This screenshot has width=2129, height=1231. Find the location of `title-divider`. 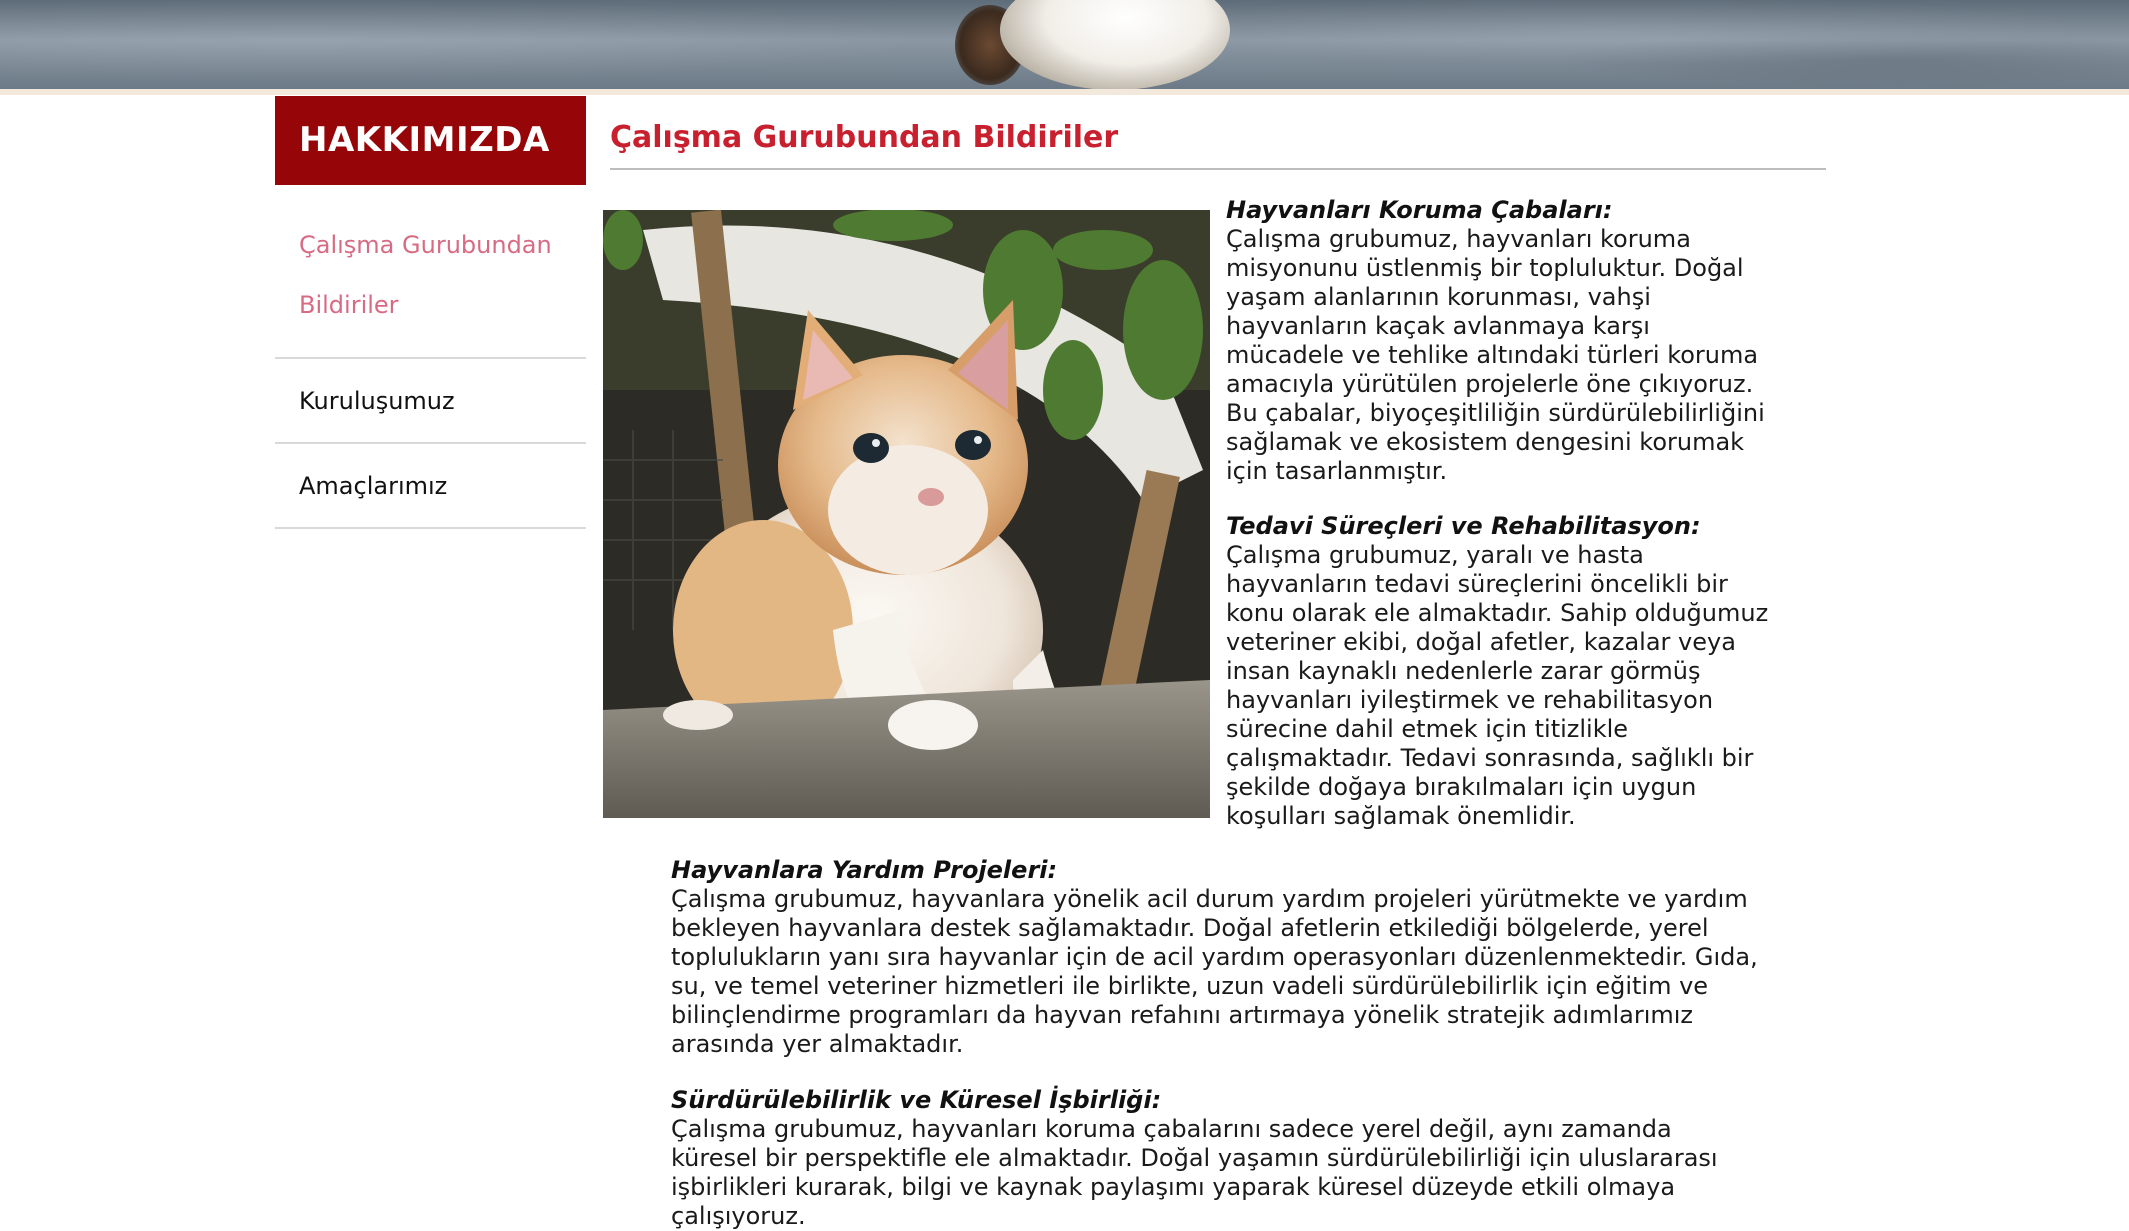

title-divider is located at coordinates (1218, 169).